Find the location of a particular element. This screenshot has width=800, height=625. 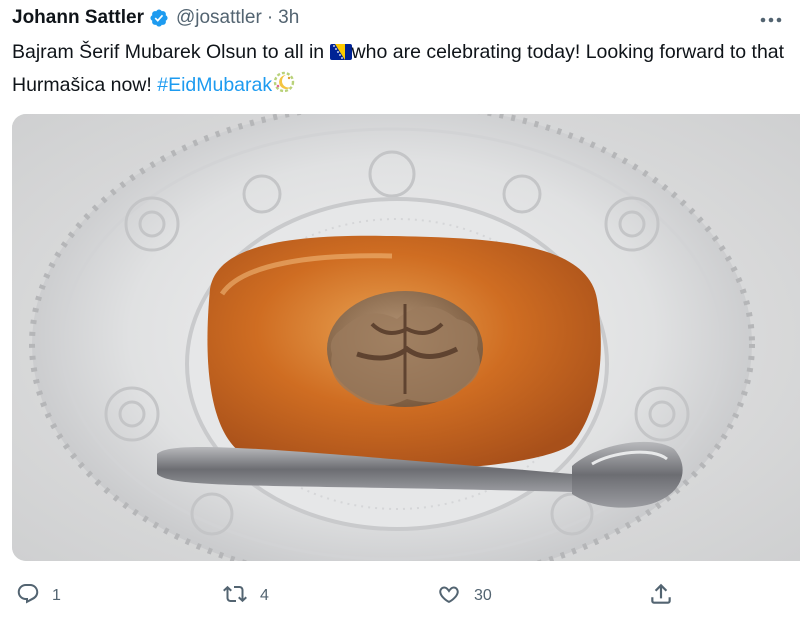

reply-icon is located at coordinates (28, 596).